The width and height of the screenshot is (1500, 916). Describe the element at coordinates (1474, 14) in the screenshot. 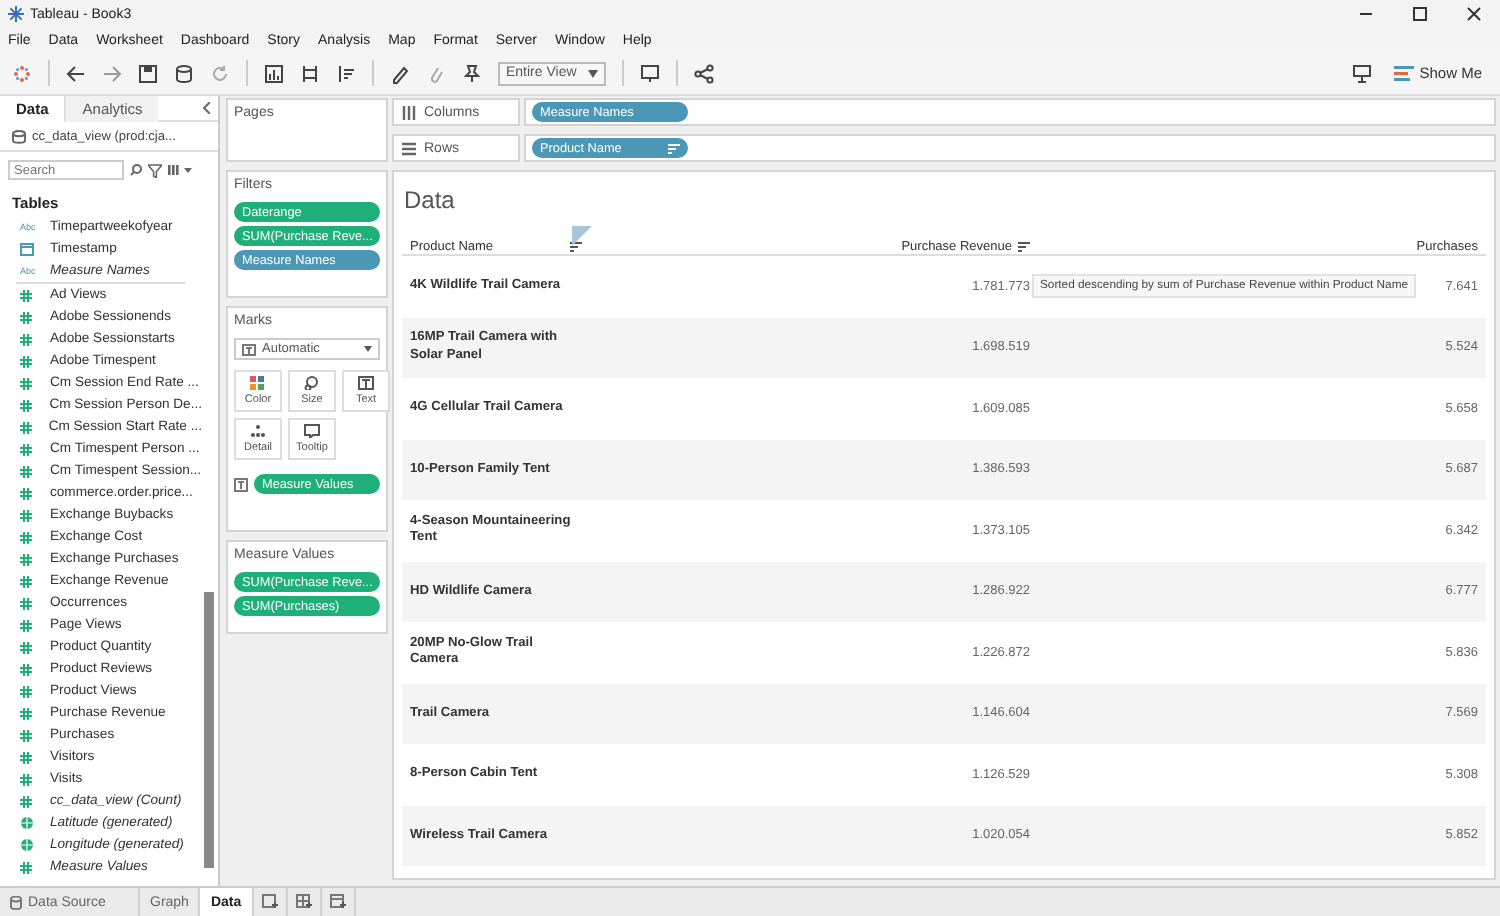

I see `close-icon` at that location.